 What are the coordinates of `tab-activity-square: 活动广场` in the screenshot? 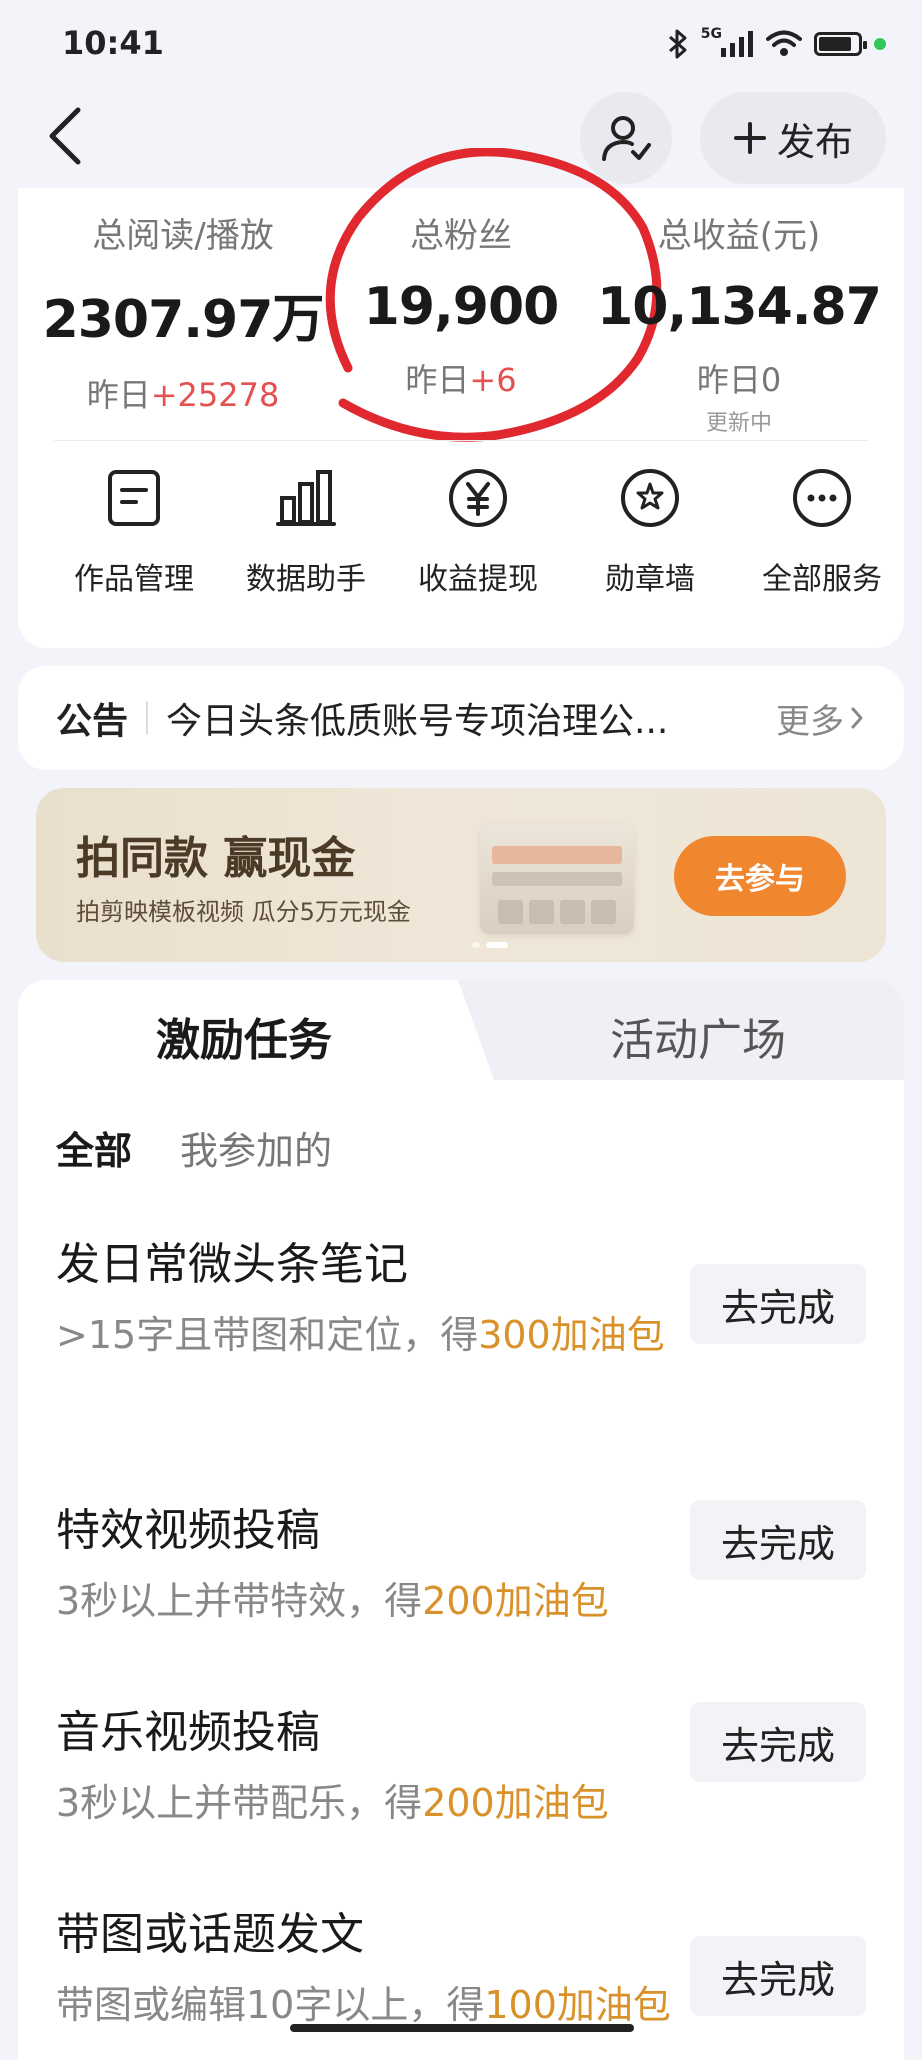 It's located at (698, 1036).